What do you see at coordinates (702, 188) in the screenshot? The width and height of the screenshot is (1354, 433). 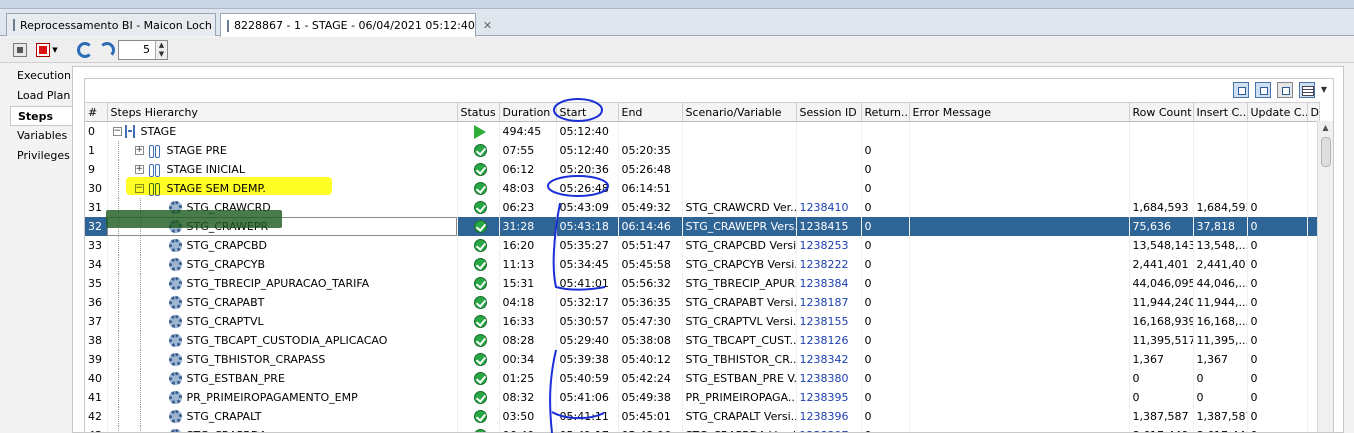 I see `table-row: 30 − STAGE SEM DEMP. 48:03 05:26:48 06:14:51 0` at bounding box center [702, 188].